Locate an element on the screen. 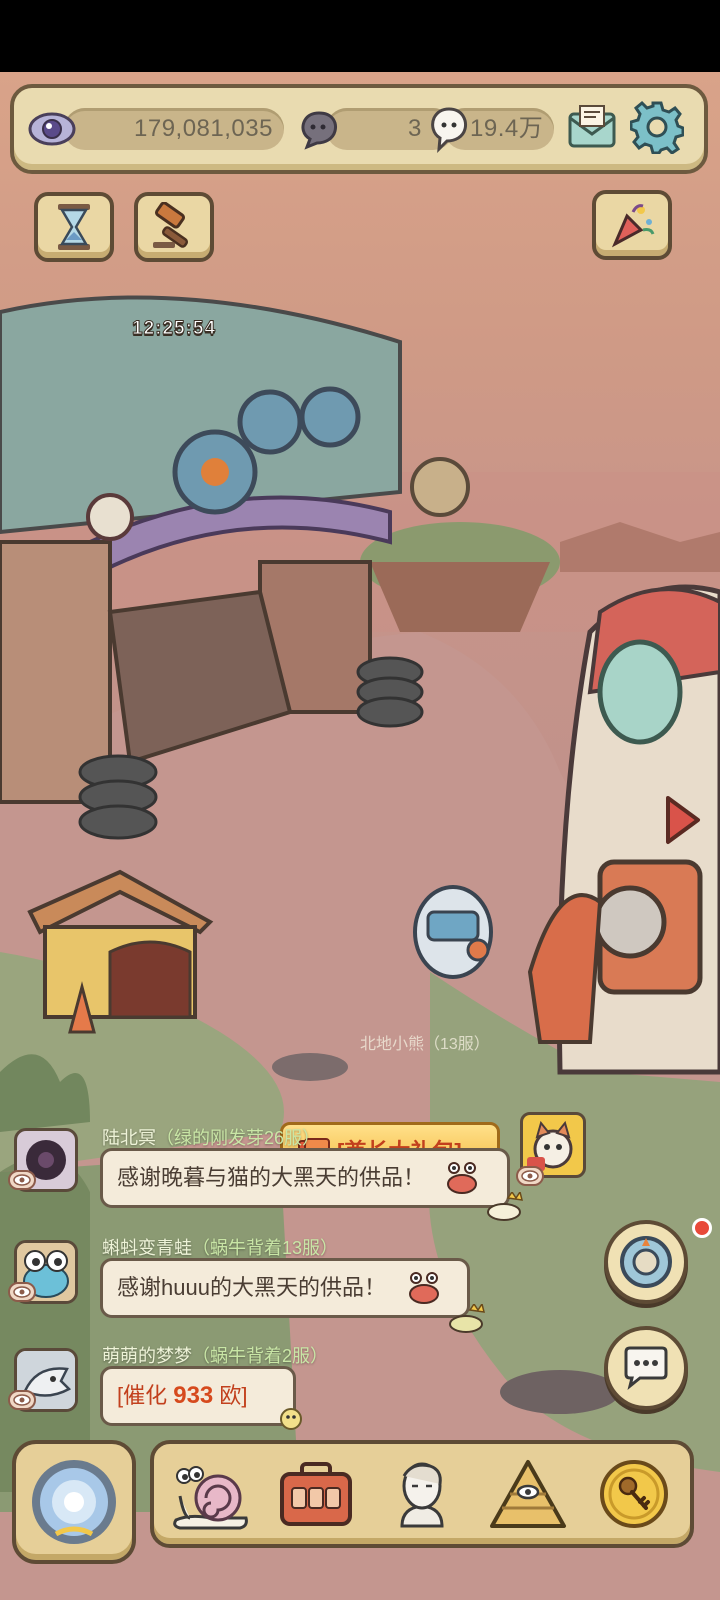 The width and height of the screenshot is (720, 1600). party-button is located at coordinates (632, 225).